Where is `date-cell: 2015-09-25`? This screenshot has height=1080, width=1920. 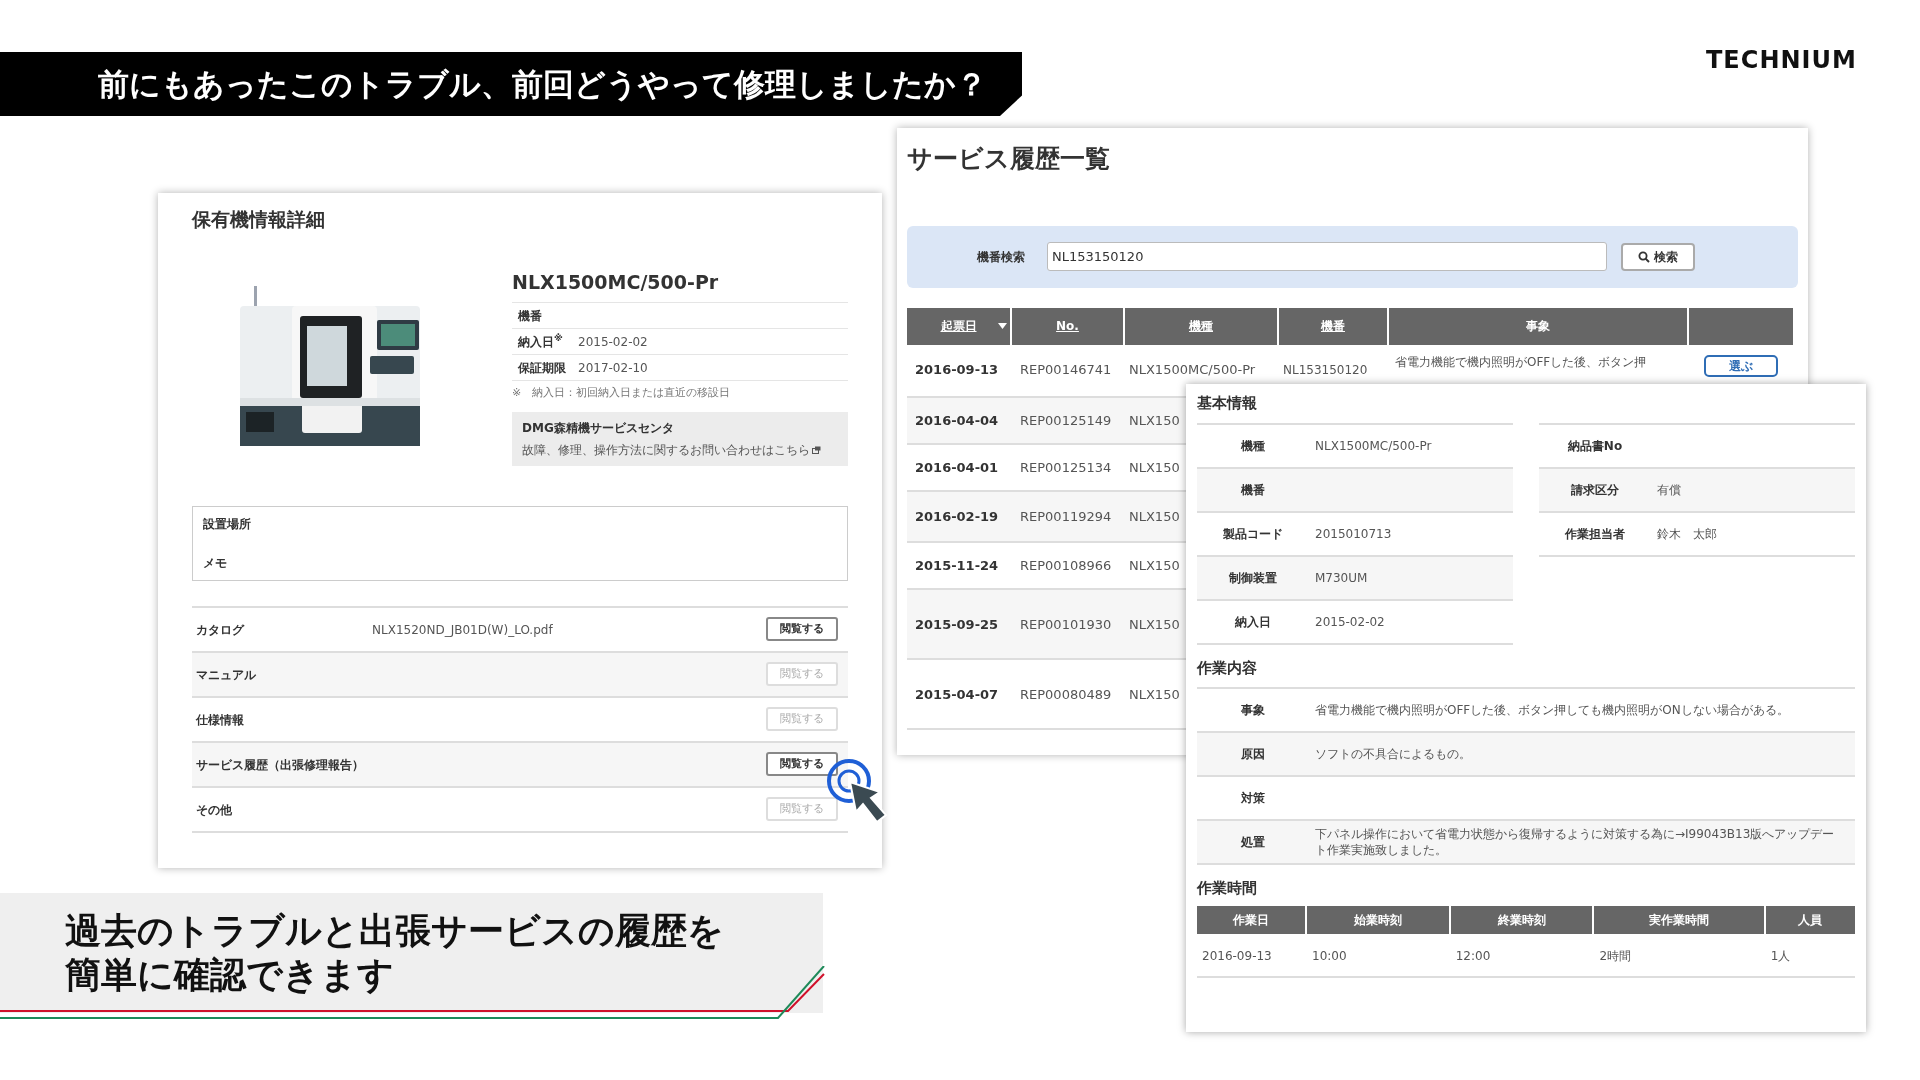 date-cell: 2015-09-25 is located at coordinates (957, 624).